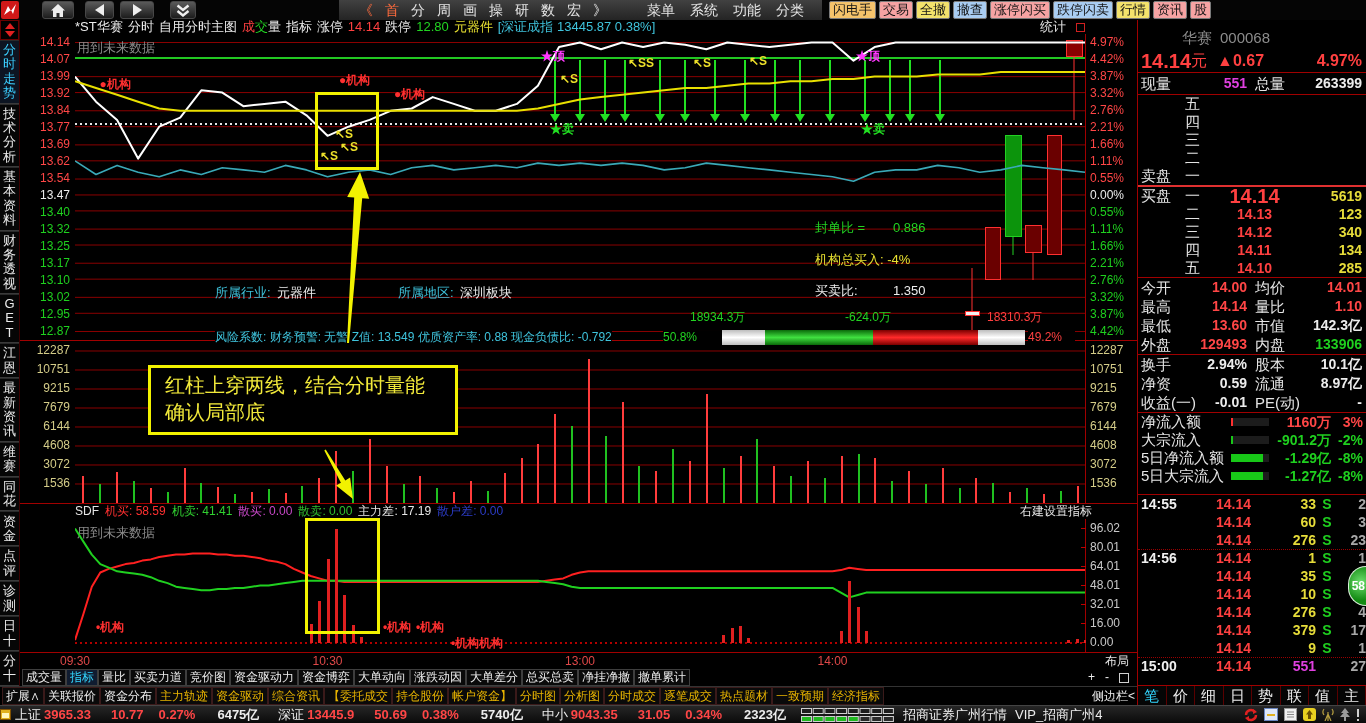 The width and height of the screenshot is (1366, 723). What do you see at coordinates (9, 564) in the screenshot?
I see `side-tab: 点评` at bounding box center [9, 564].